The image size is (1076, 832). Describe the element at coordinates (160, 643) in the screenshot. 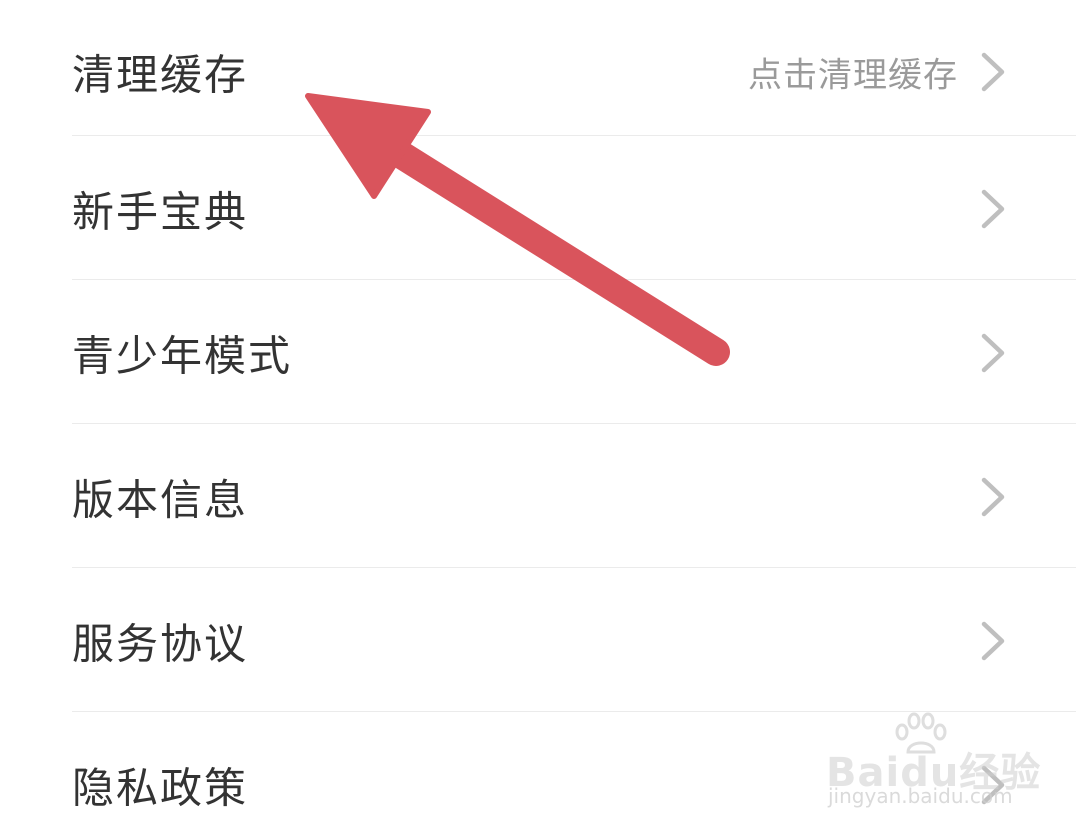

I see `settings-item-label: 服务协议` at that location.